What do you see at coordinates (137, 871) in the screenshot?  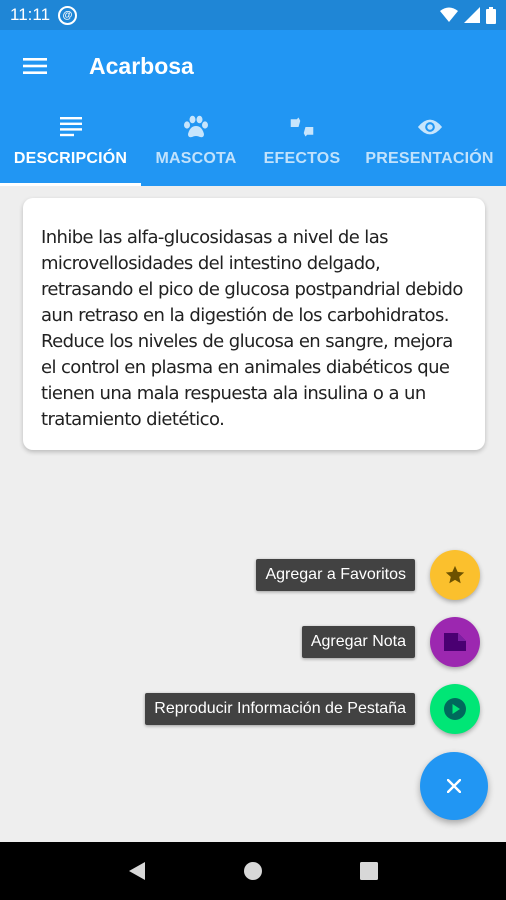 I see `back-icon` at bounding box center [137, 871].